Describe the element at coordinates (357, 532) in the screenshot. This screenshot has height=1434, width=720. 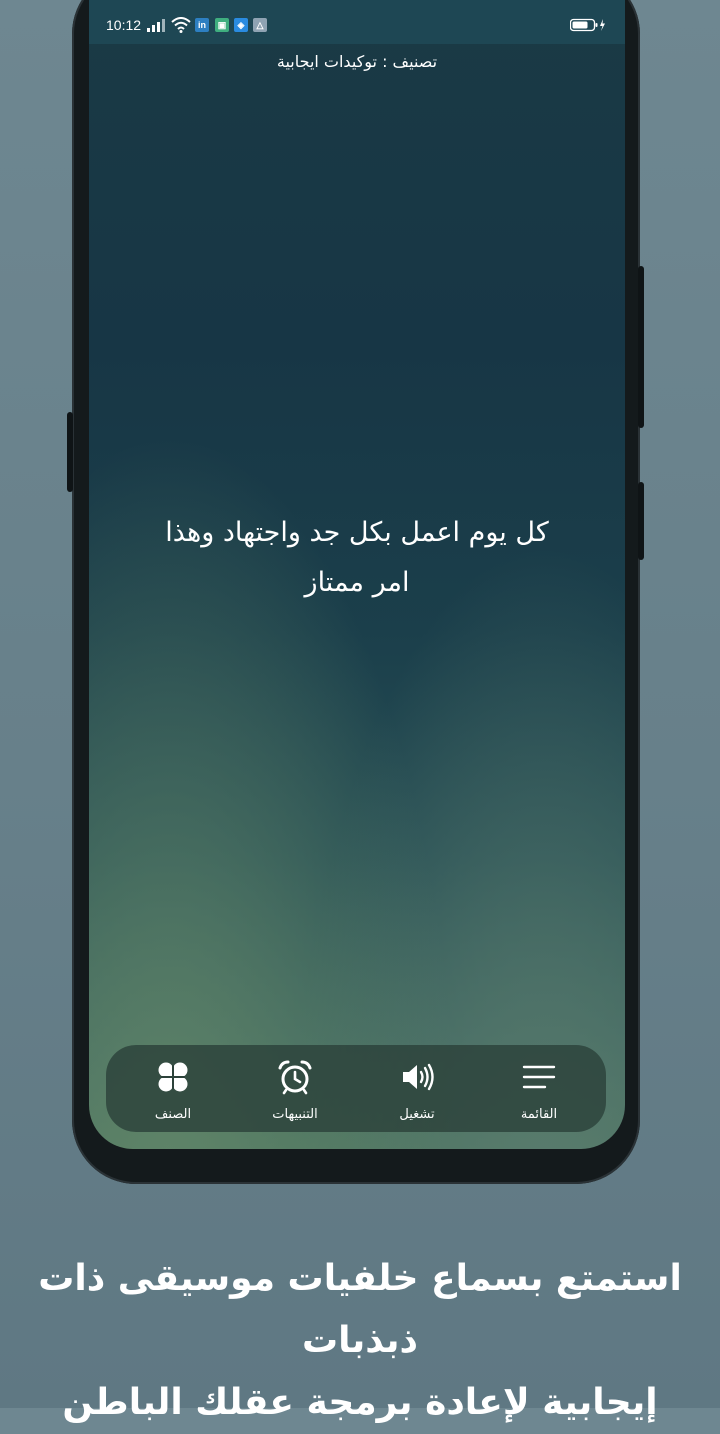
I see `affirmation-line-1: كل يوم اعمل بكل جد واجتهاد وهذا` at that location.